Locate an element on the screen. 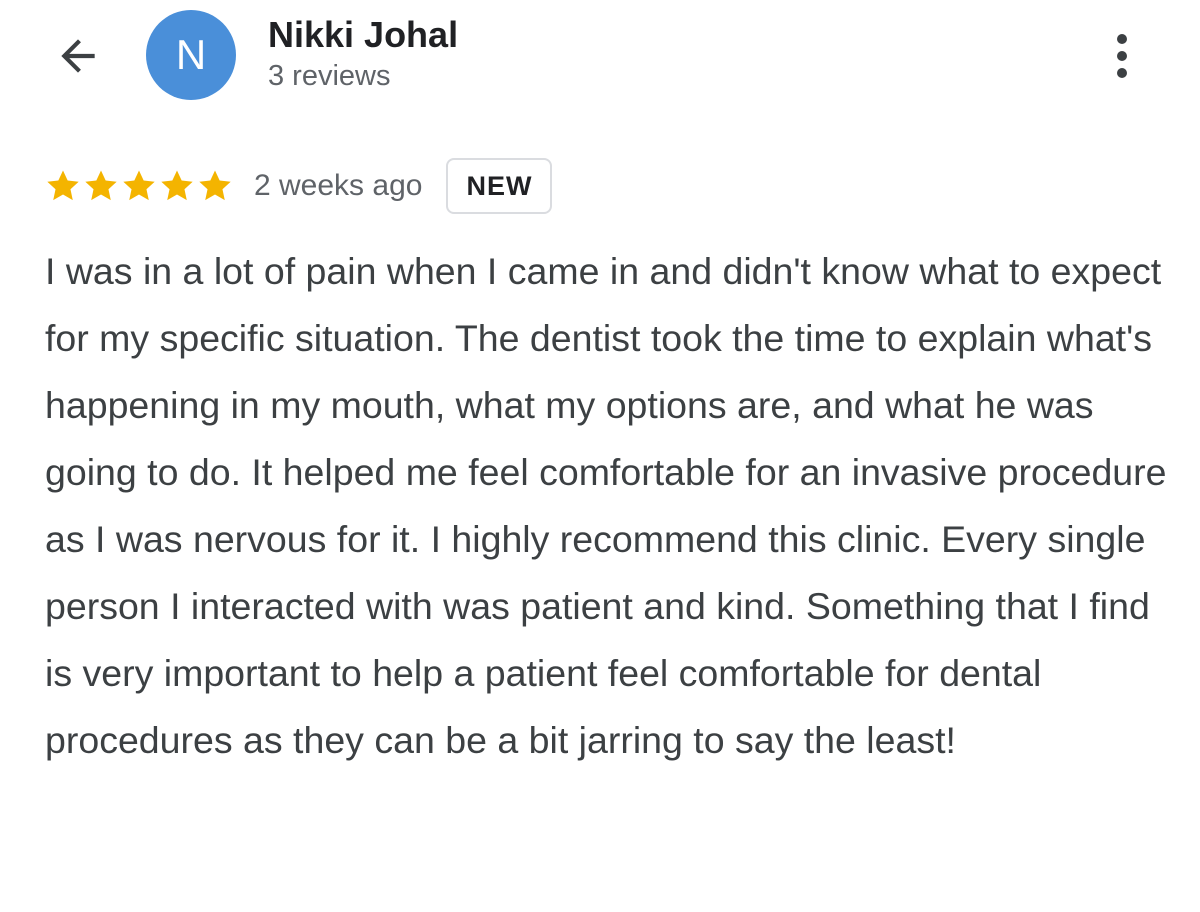 The height and width of the screenshot is (912, 1200). back-button is located at coordinates (78, 56).